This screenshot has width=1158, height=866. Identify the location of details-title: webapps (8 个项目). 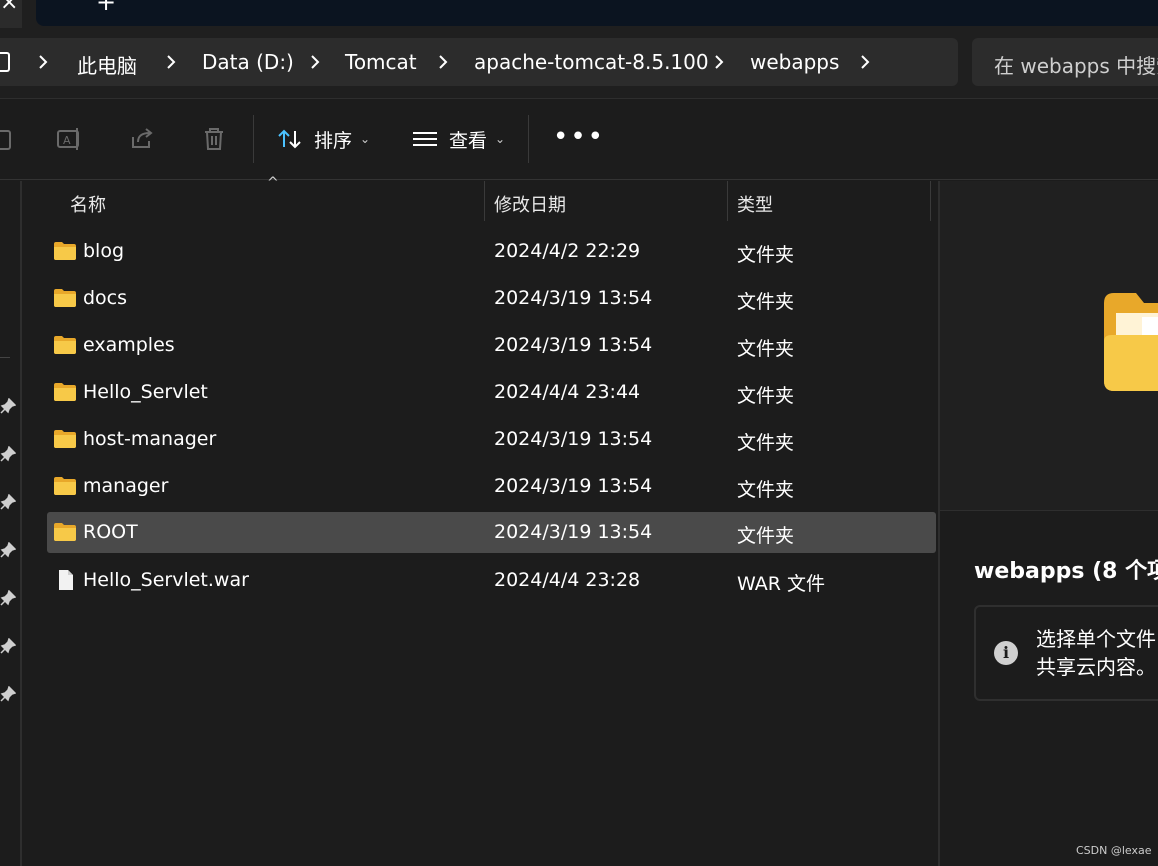
(1066, 571).